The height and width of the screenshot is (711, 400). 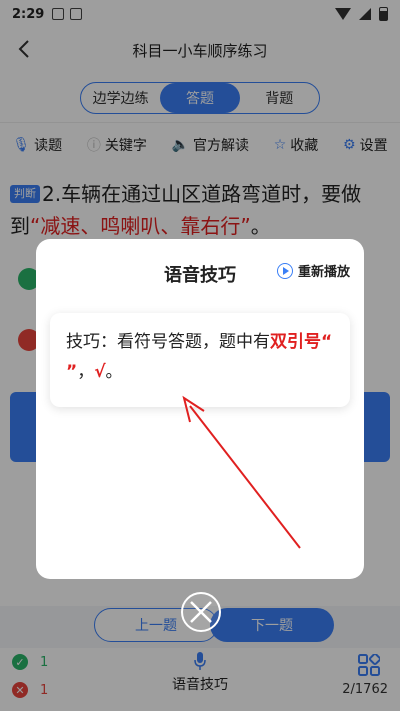 I want to click on tip-check-highlight: √, so click(x=100, y=372).